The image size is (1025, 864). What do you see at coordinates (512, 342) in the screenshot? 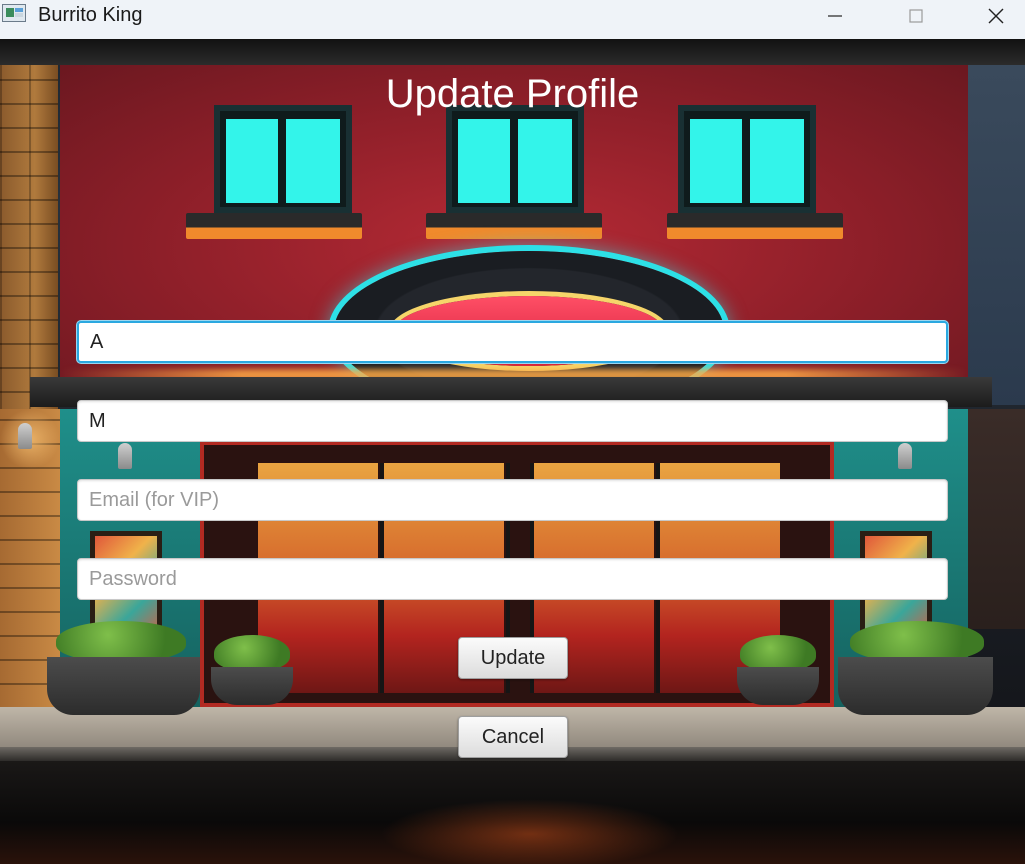
I see `first-name-field` at bounding box center [512, 342].